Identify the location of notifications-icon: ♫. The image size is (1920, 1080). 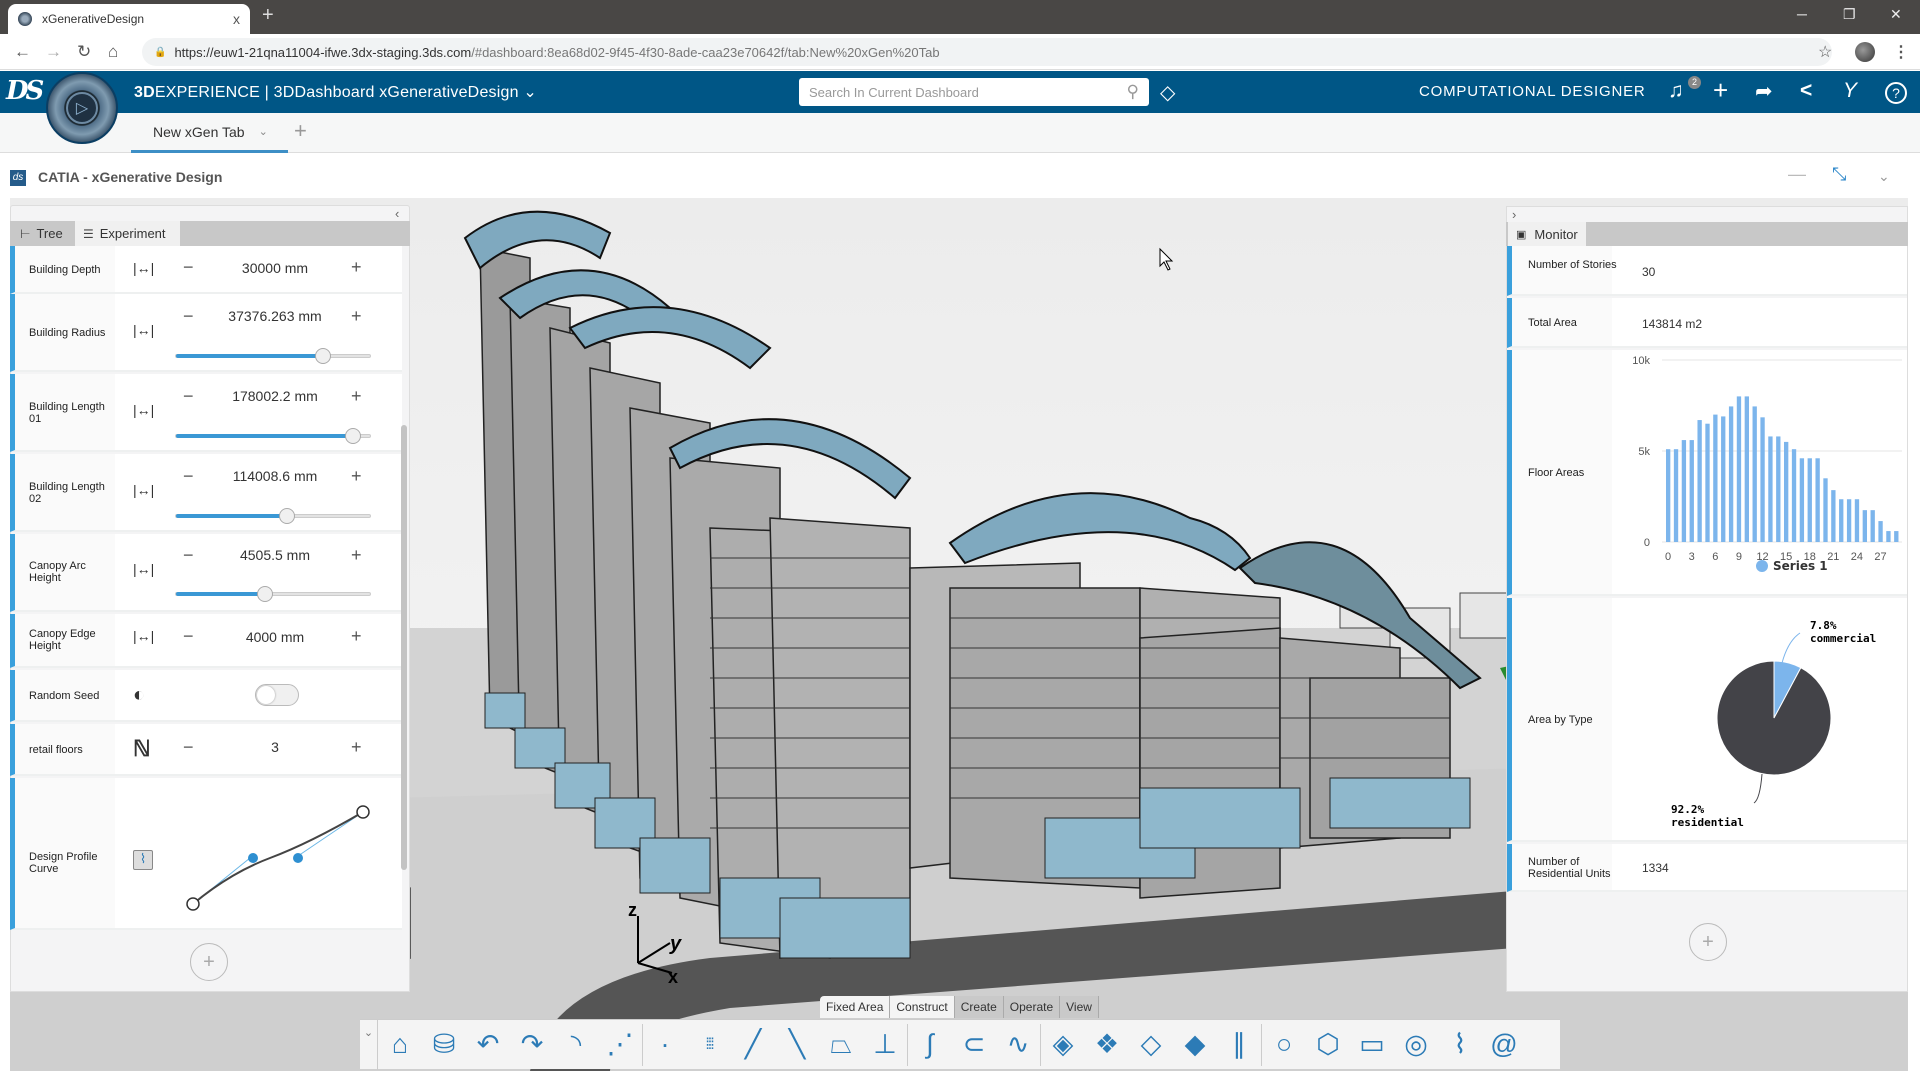
(1676, 91).